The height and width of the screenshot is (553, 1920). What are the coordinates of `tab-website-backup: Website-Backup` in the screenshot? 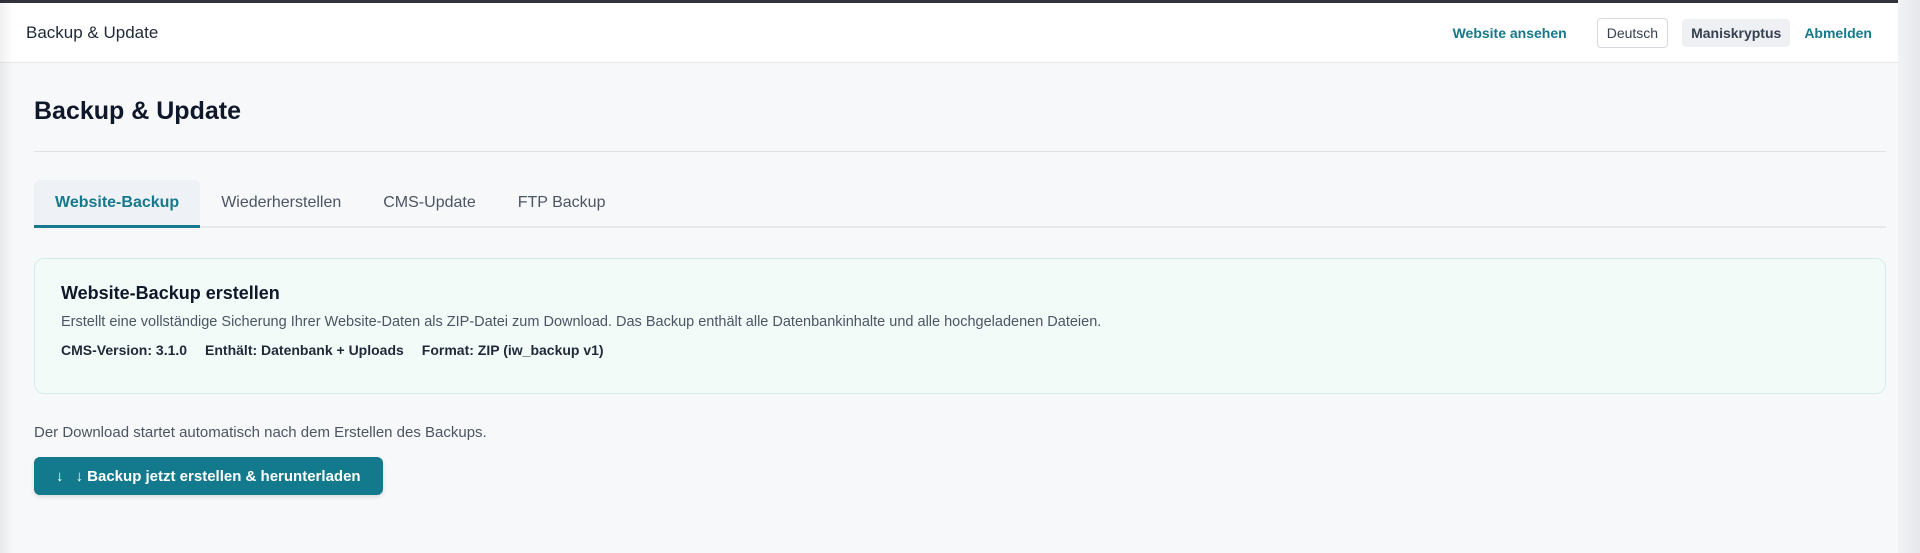 It's located at (117, 204).